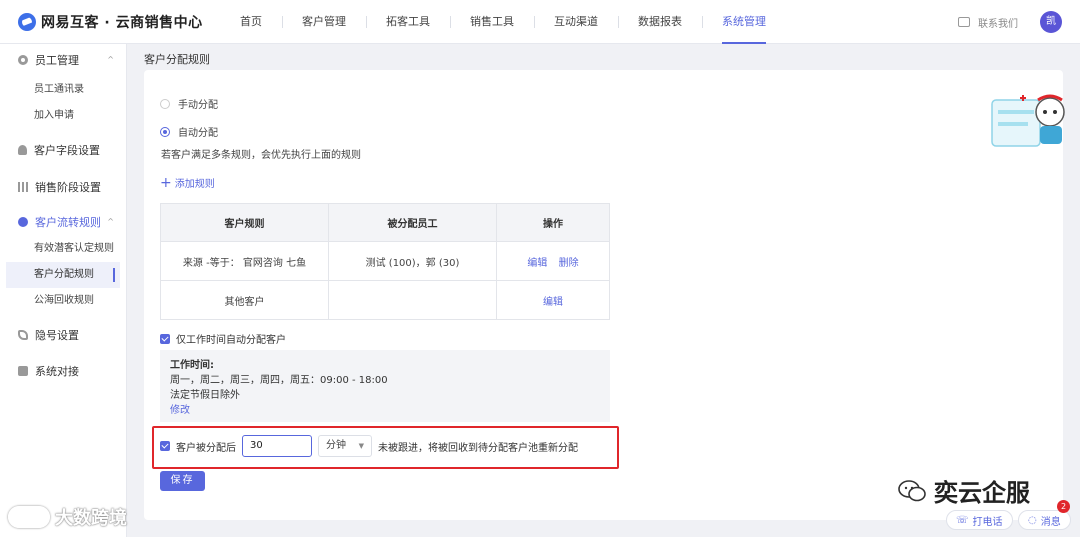 Image resolution: width=1080 pixels, height=537 pixels. What do you see at coordinates (23, 222) in the screenshot?
I see `flow-icon` at bounding box center [23, 222].